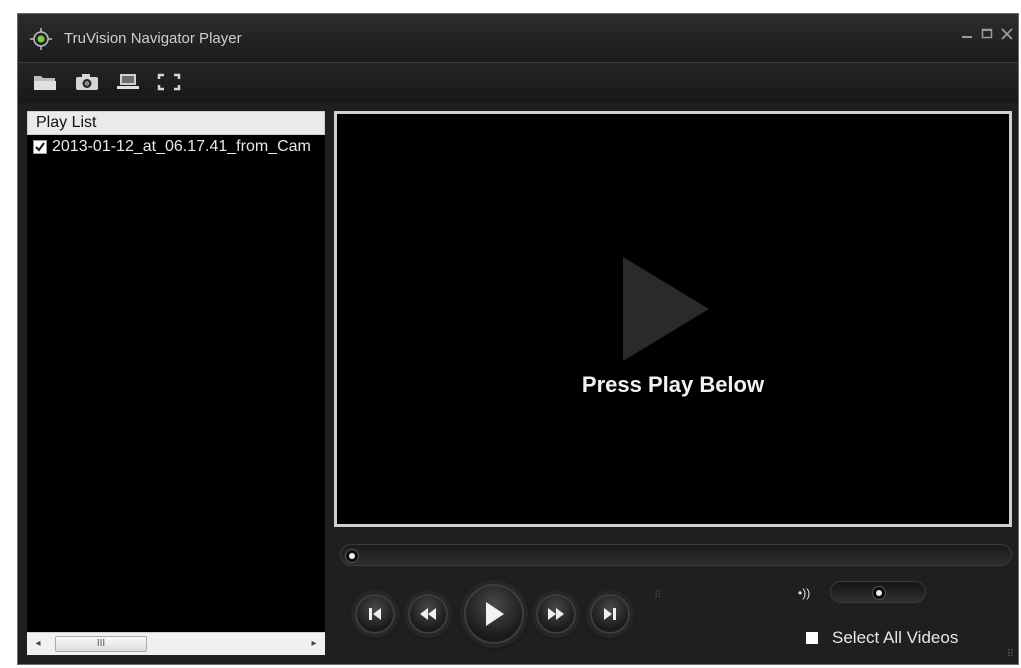  I want to click on fullscreen-button, so click(169, 82).